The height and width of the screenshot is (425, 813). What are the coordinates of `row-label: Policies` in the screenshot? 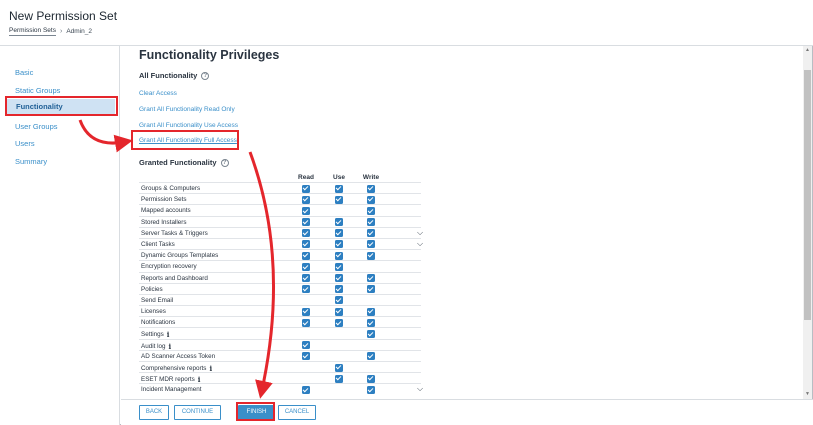 It's located at (152, 289).